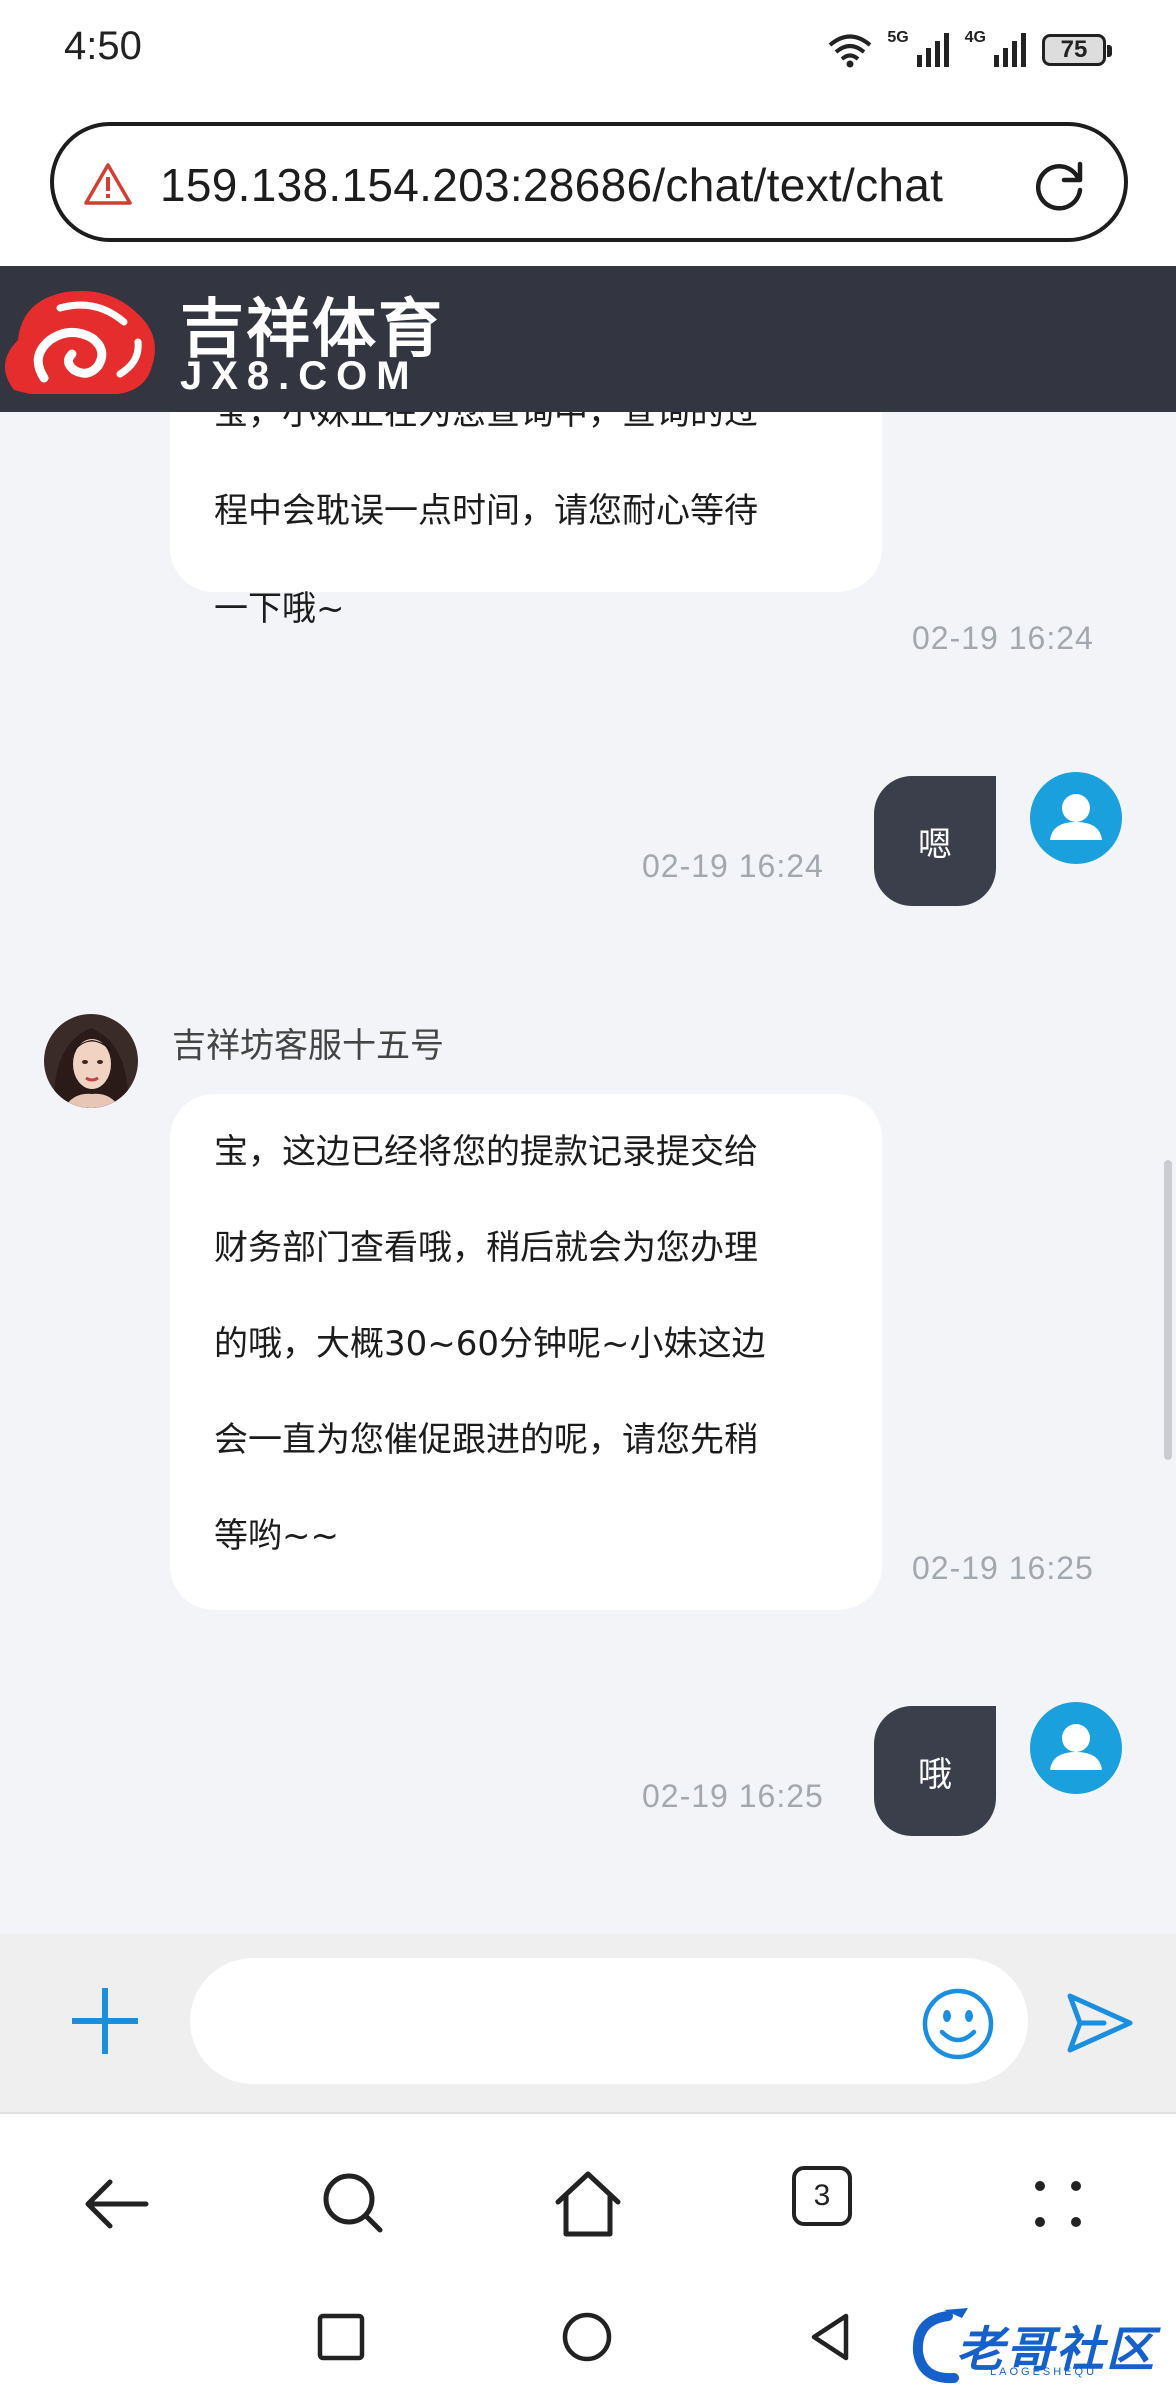 The width and height of the screenshot is (1176, 2400). Describe the element at coordinates (831, 2337) in the screenshot. I see `back-triangle-icon` at that location.